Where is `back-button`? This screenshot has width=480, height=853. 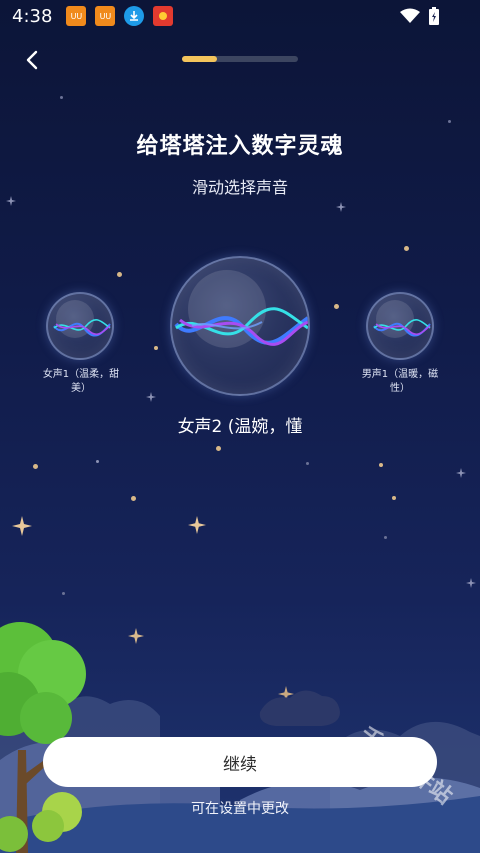 back-button is located at coordinates (32, 60).